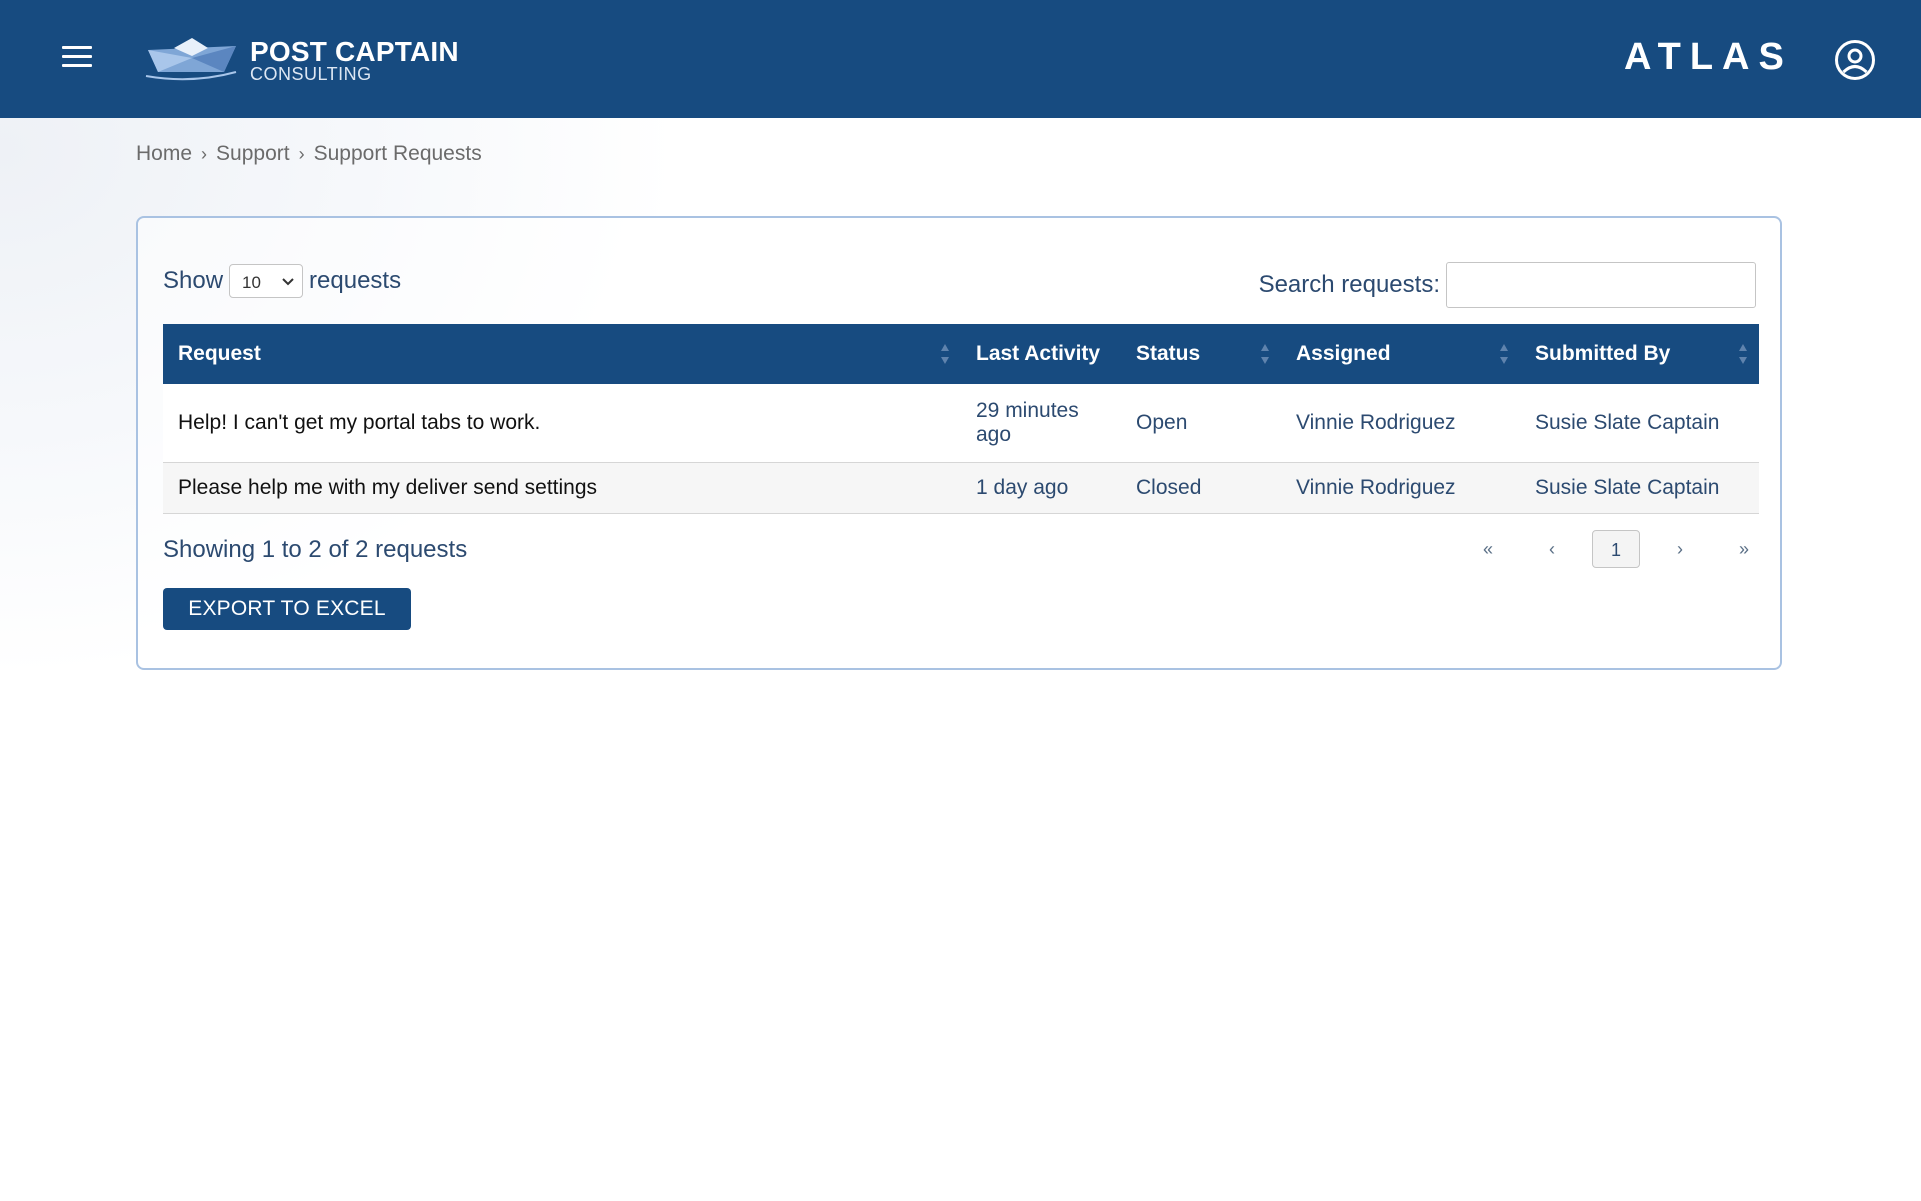 The height and width of the screenshot is (1201, 1921). I want to click on page-length-value: 10, so click(251, 282).